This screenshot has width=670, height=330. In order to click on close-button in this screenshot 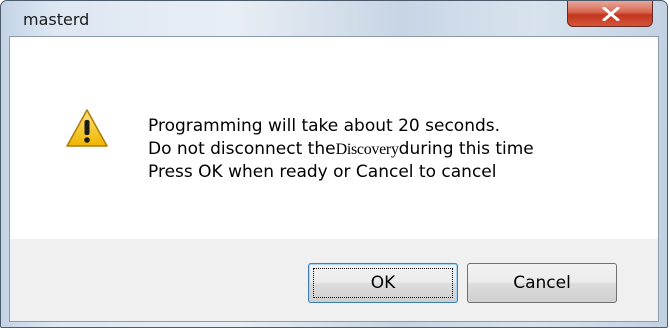, I will do `click(610, 14)`.